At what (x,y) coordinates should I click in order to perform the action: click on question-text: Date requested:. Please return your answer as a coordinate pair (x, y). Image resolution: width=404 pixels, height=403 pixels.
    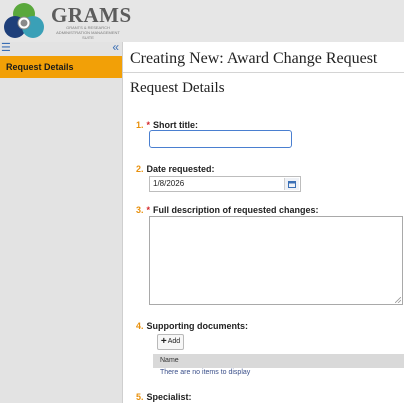
    Looking at the image, I should click on (180, 169).